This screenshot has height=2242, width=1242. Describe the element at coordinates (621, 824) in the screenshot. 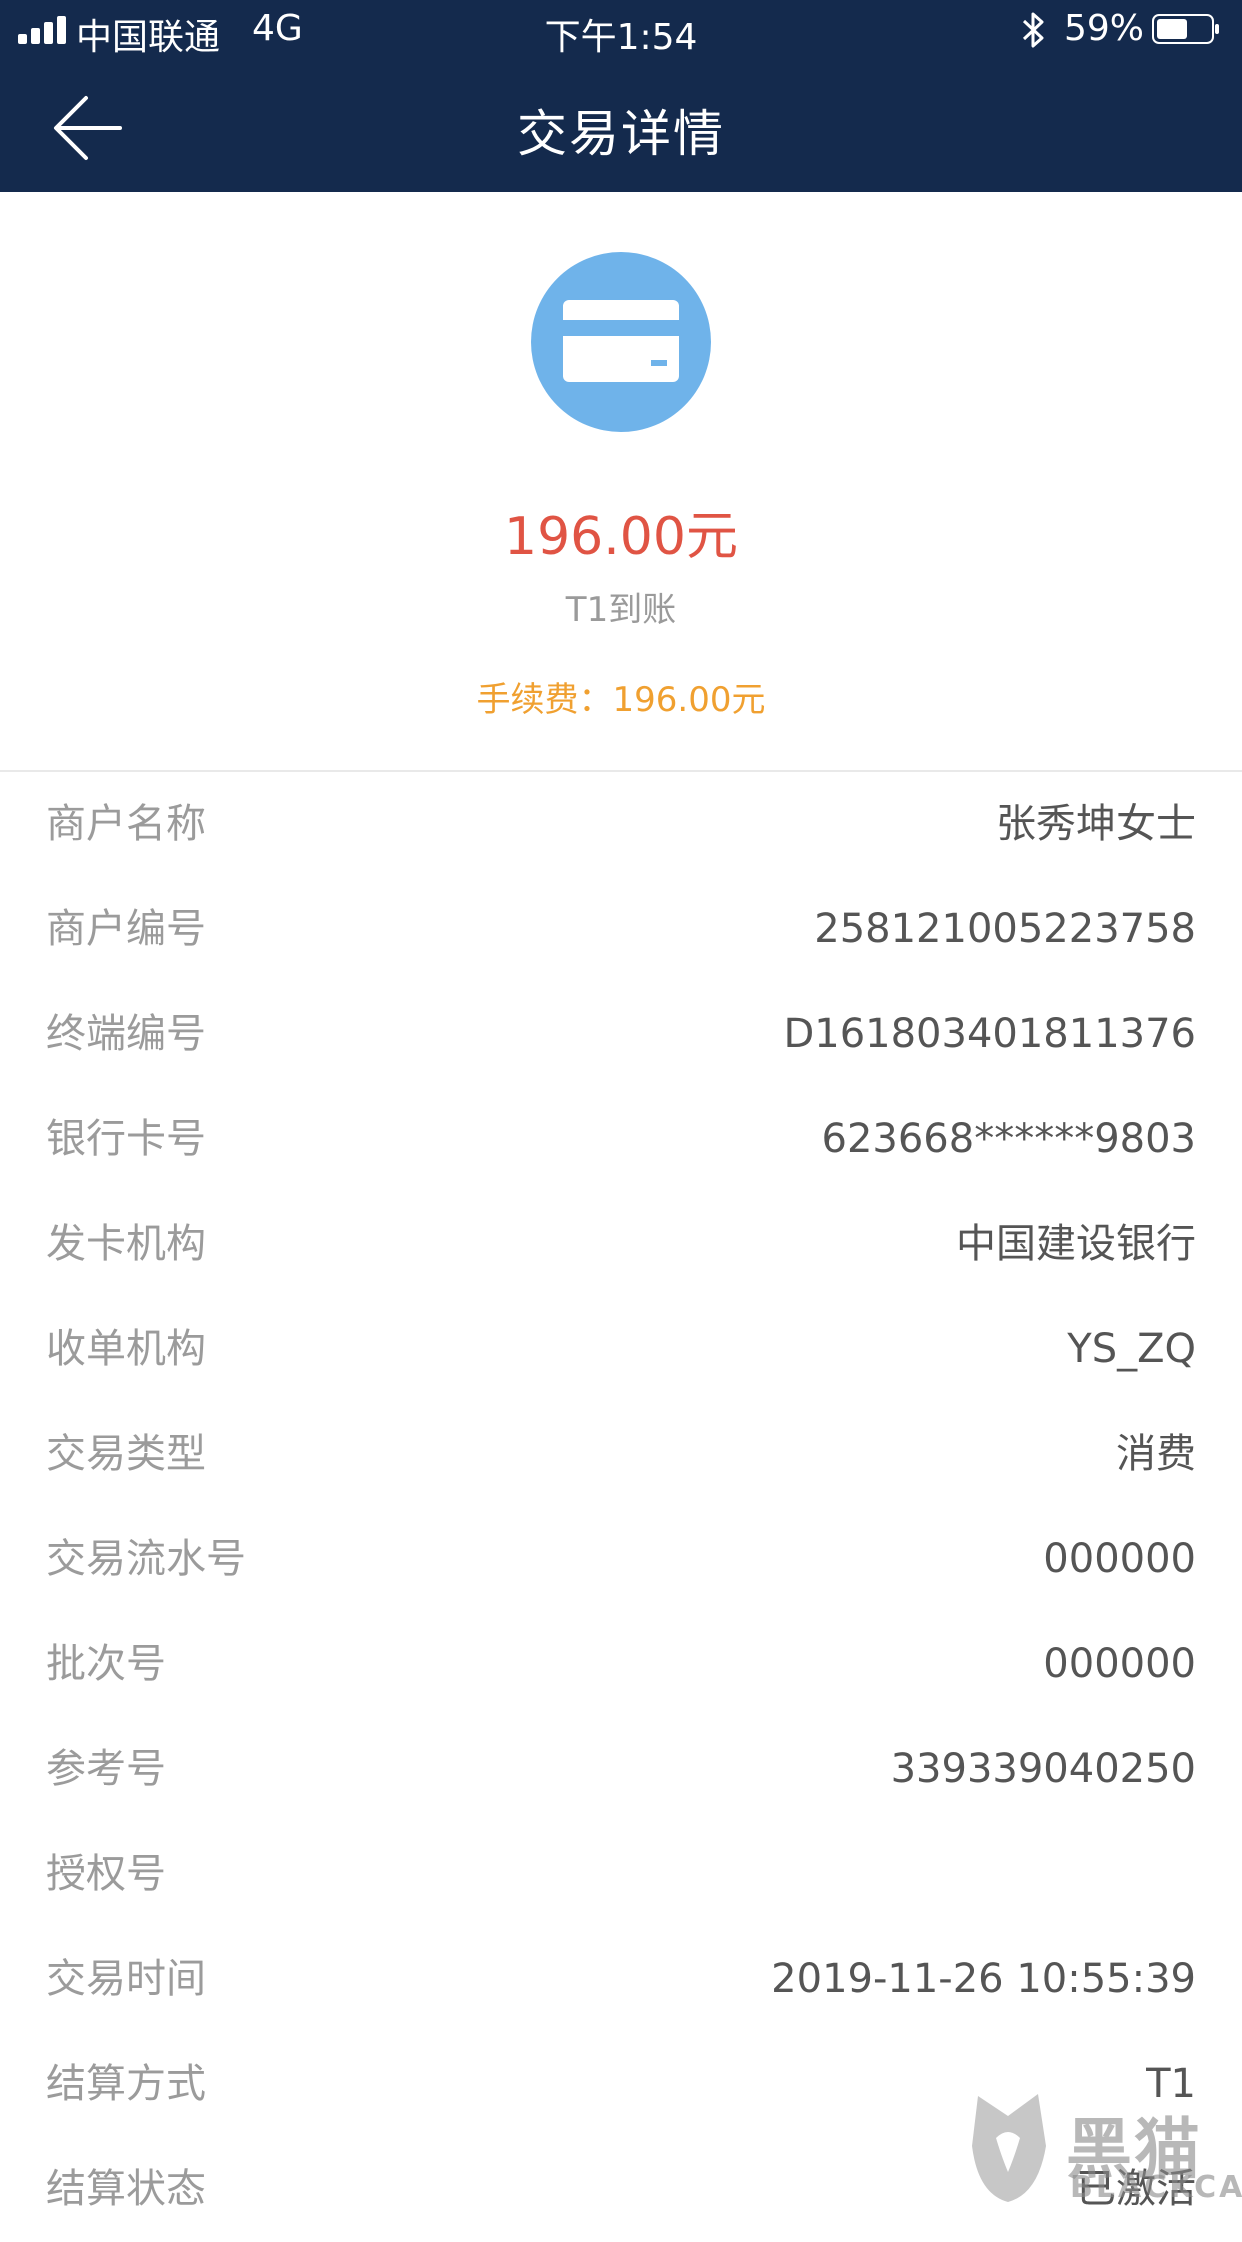

I see `detail-row-merchant-name: 商户名称 张秀坤女士` at that location.